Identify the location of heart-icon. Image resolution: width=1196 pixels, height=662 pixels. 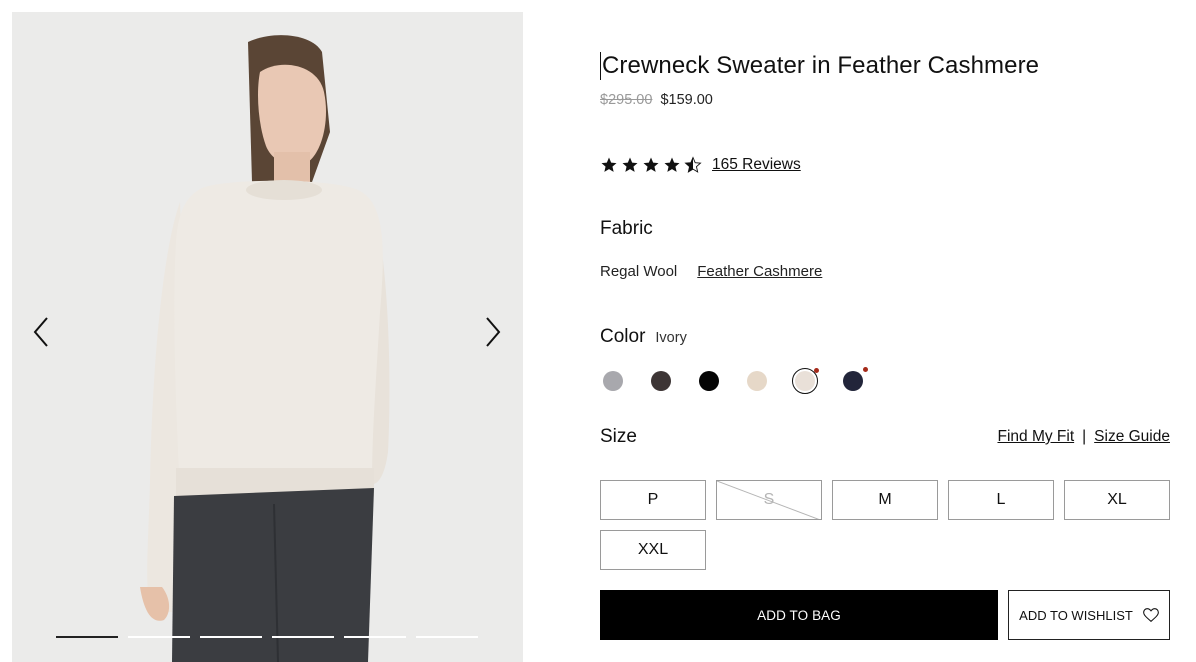
(1150, 615).